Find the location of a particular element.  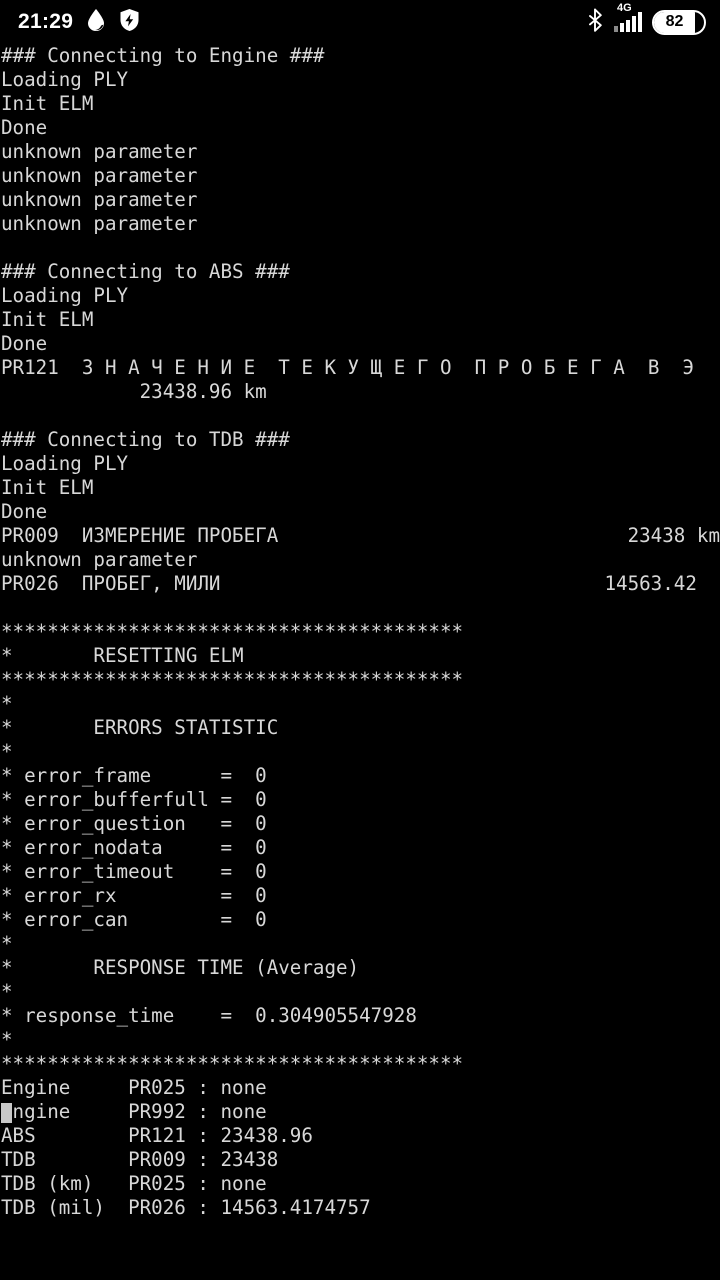

terminal-line-value: 14563.42 is located at coordinates (662, 583).